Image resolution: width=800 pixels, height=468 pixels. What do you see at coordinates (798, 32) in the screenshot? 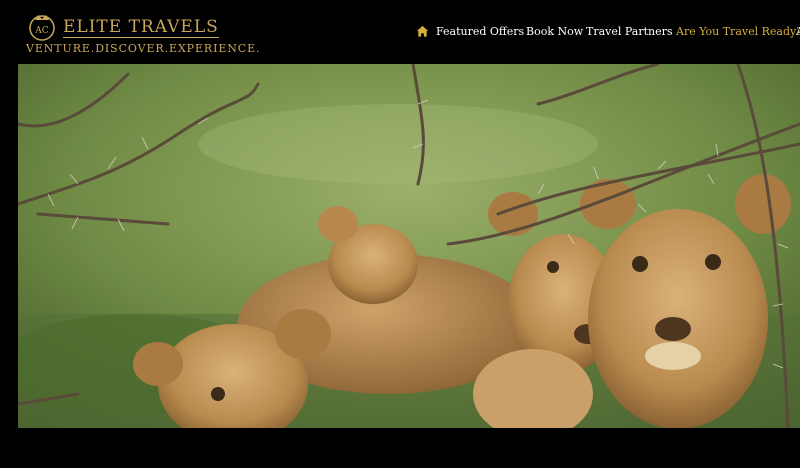
I see `nav-overflow-item: A` at bounding box center [798, 32].